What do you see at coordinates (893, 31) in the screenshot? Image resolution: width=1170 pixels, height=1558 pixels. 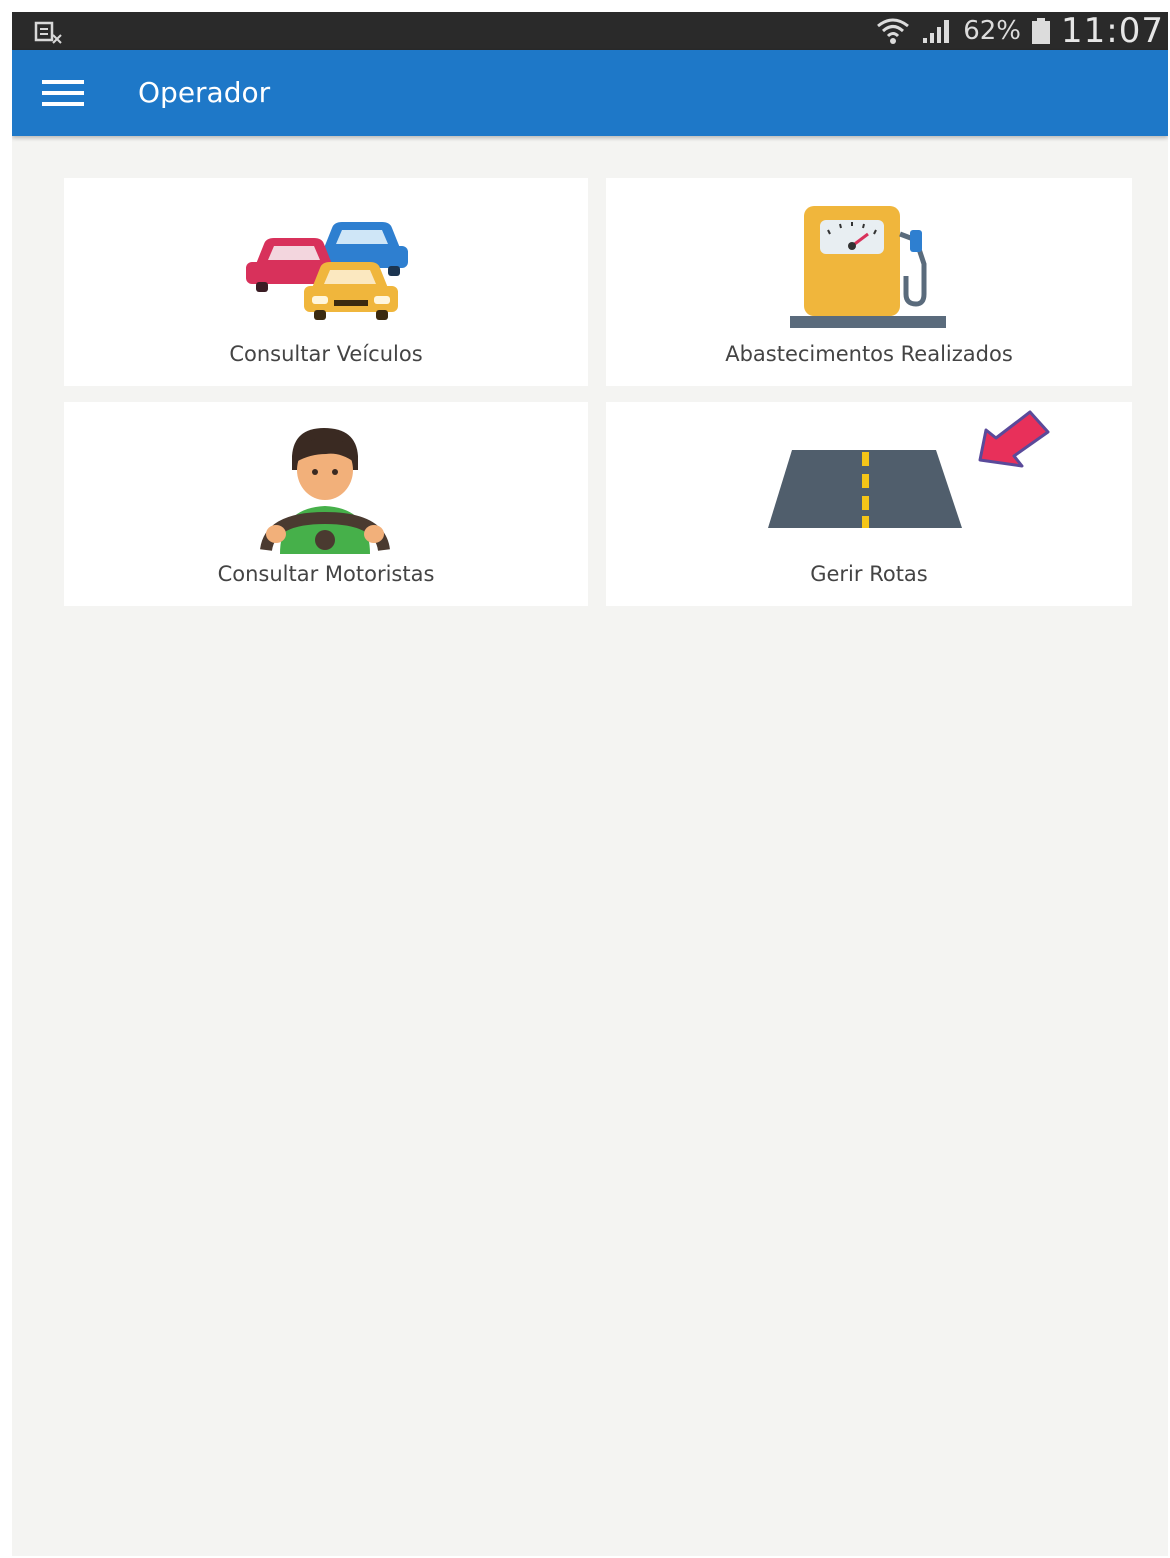 I see `wifi-icon` at bounding box center [893, 31].